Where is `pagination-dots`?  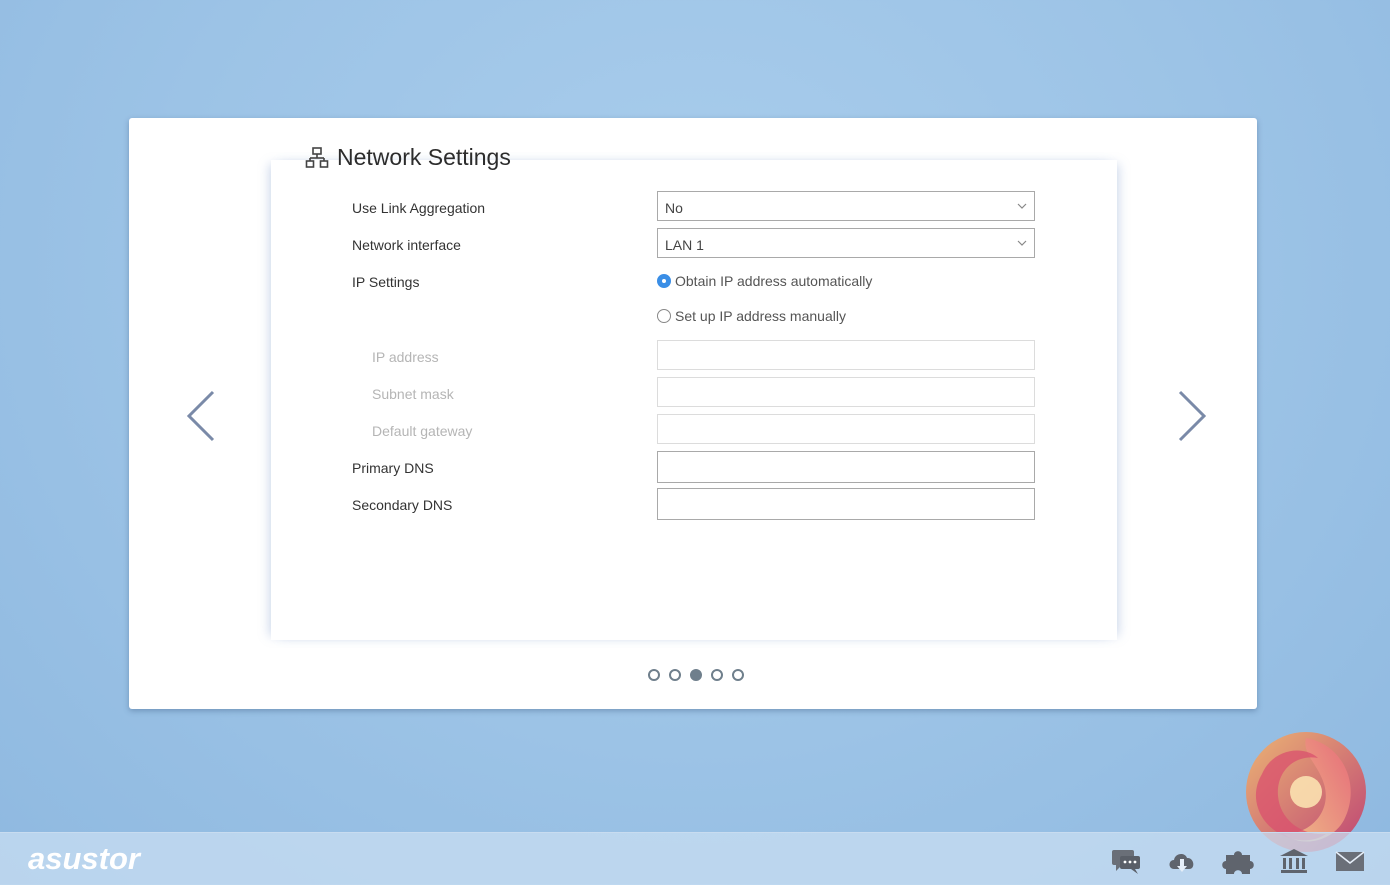 pagination-dots is located at coordinates (700, 675).